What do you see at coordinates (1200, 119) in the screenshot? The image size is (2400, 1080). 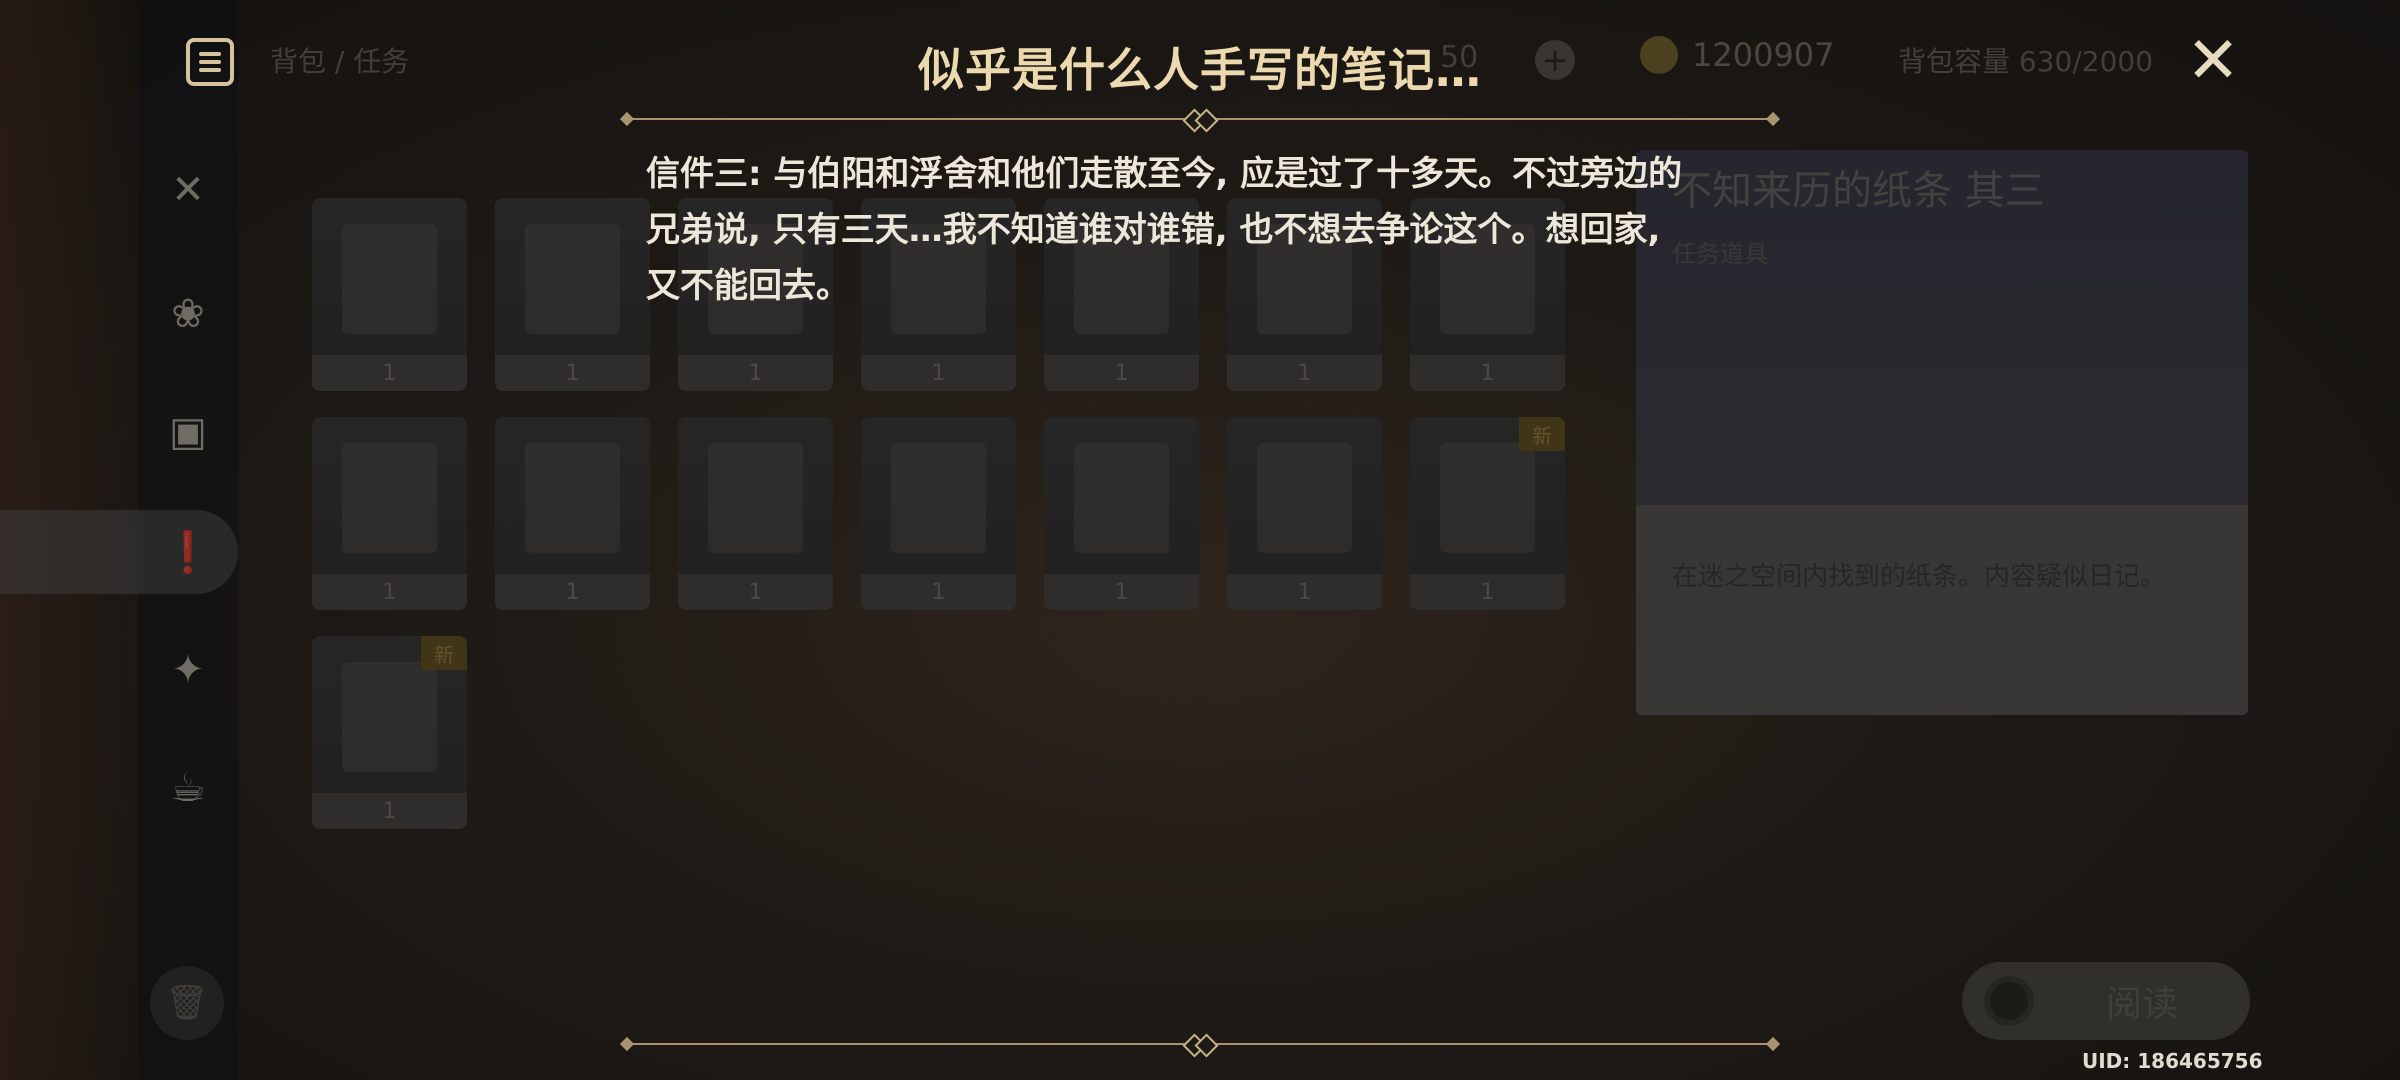 I see `top-divider` at bounding box center [1200, 119].